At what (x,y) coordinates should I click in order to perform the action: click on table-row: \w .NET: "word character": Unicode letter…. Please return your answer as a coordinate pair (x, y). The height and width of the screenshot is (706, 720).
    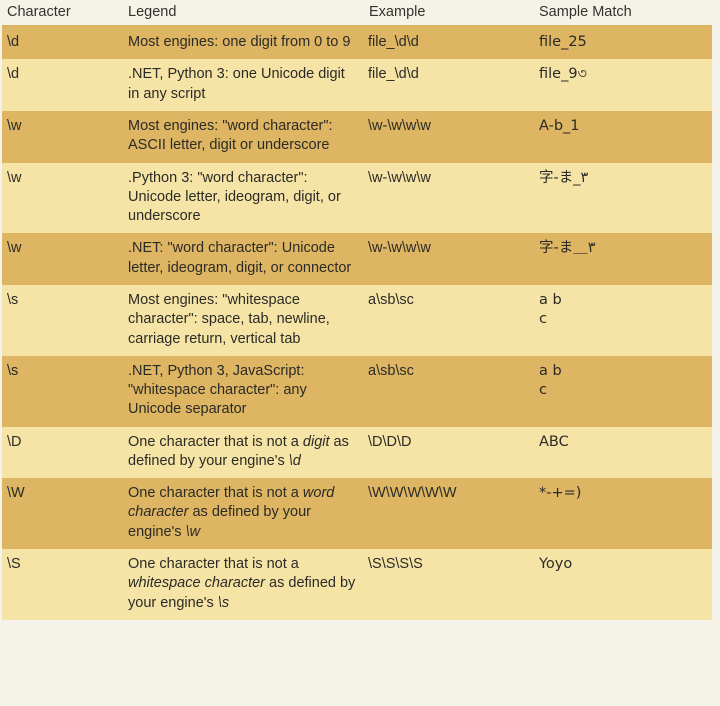
    Looking at the image, I should click on (357, 259).